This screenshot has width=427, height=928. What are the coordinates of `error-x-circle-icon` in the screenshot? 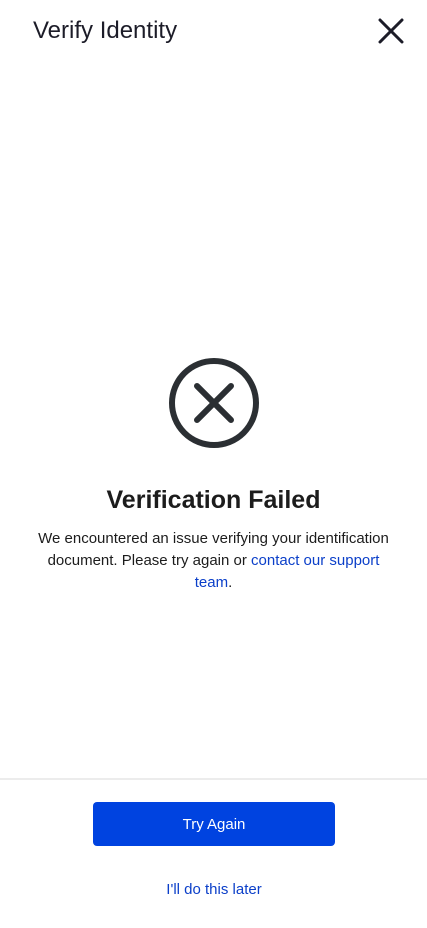 It's located at (214, 403).